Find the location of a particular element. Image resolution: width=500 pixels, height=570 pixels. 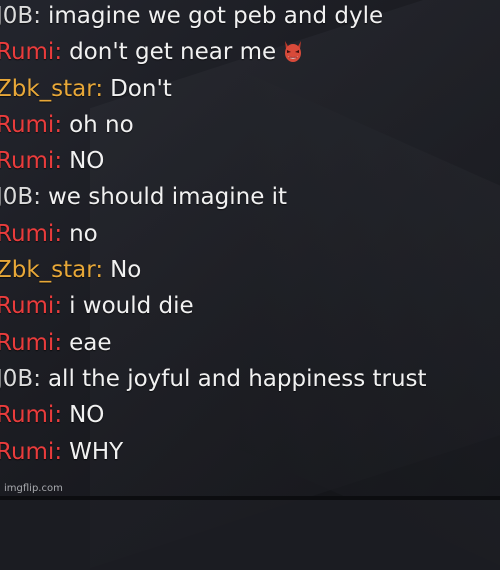

chat-message-text: imagine we got peb and dyle is located at coordinates (215, 16).